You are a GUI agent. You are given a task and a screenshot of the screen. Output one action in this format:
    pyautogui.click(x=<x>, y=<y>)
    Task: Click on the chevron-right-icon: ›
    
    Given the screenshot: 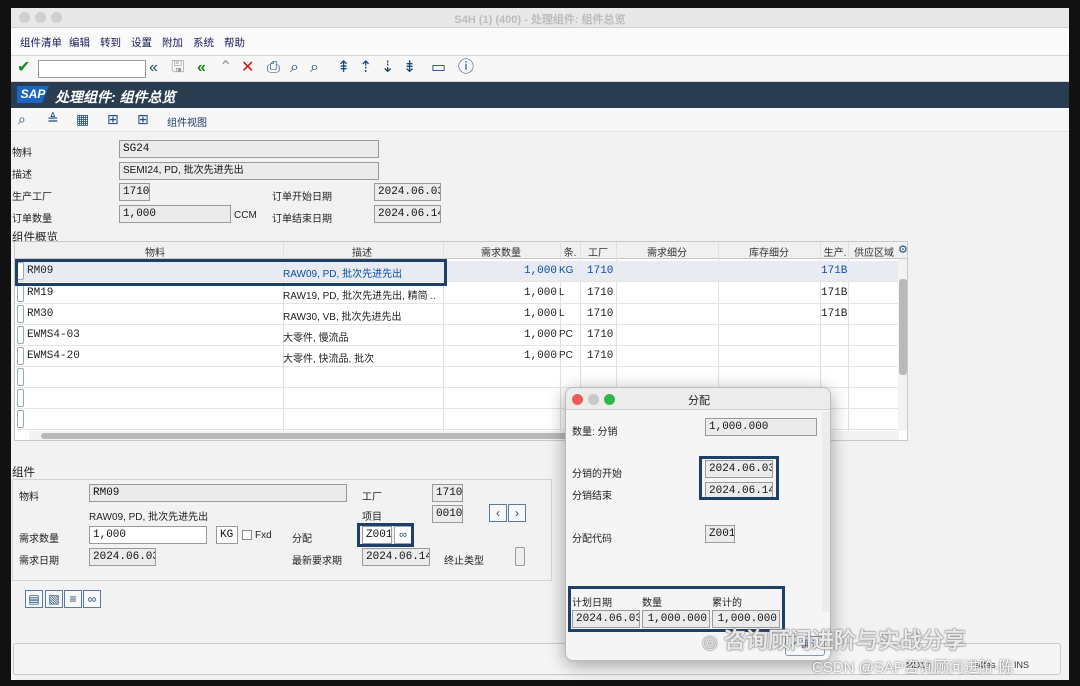 What is the action you would take?
    pyautogui.click(x=517, y=513)
    